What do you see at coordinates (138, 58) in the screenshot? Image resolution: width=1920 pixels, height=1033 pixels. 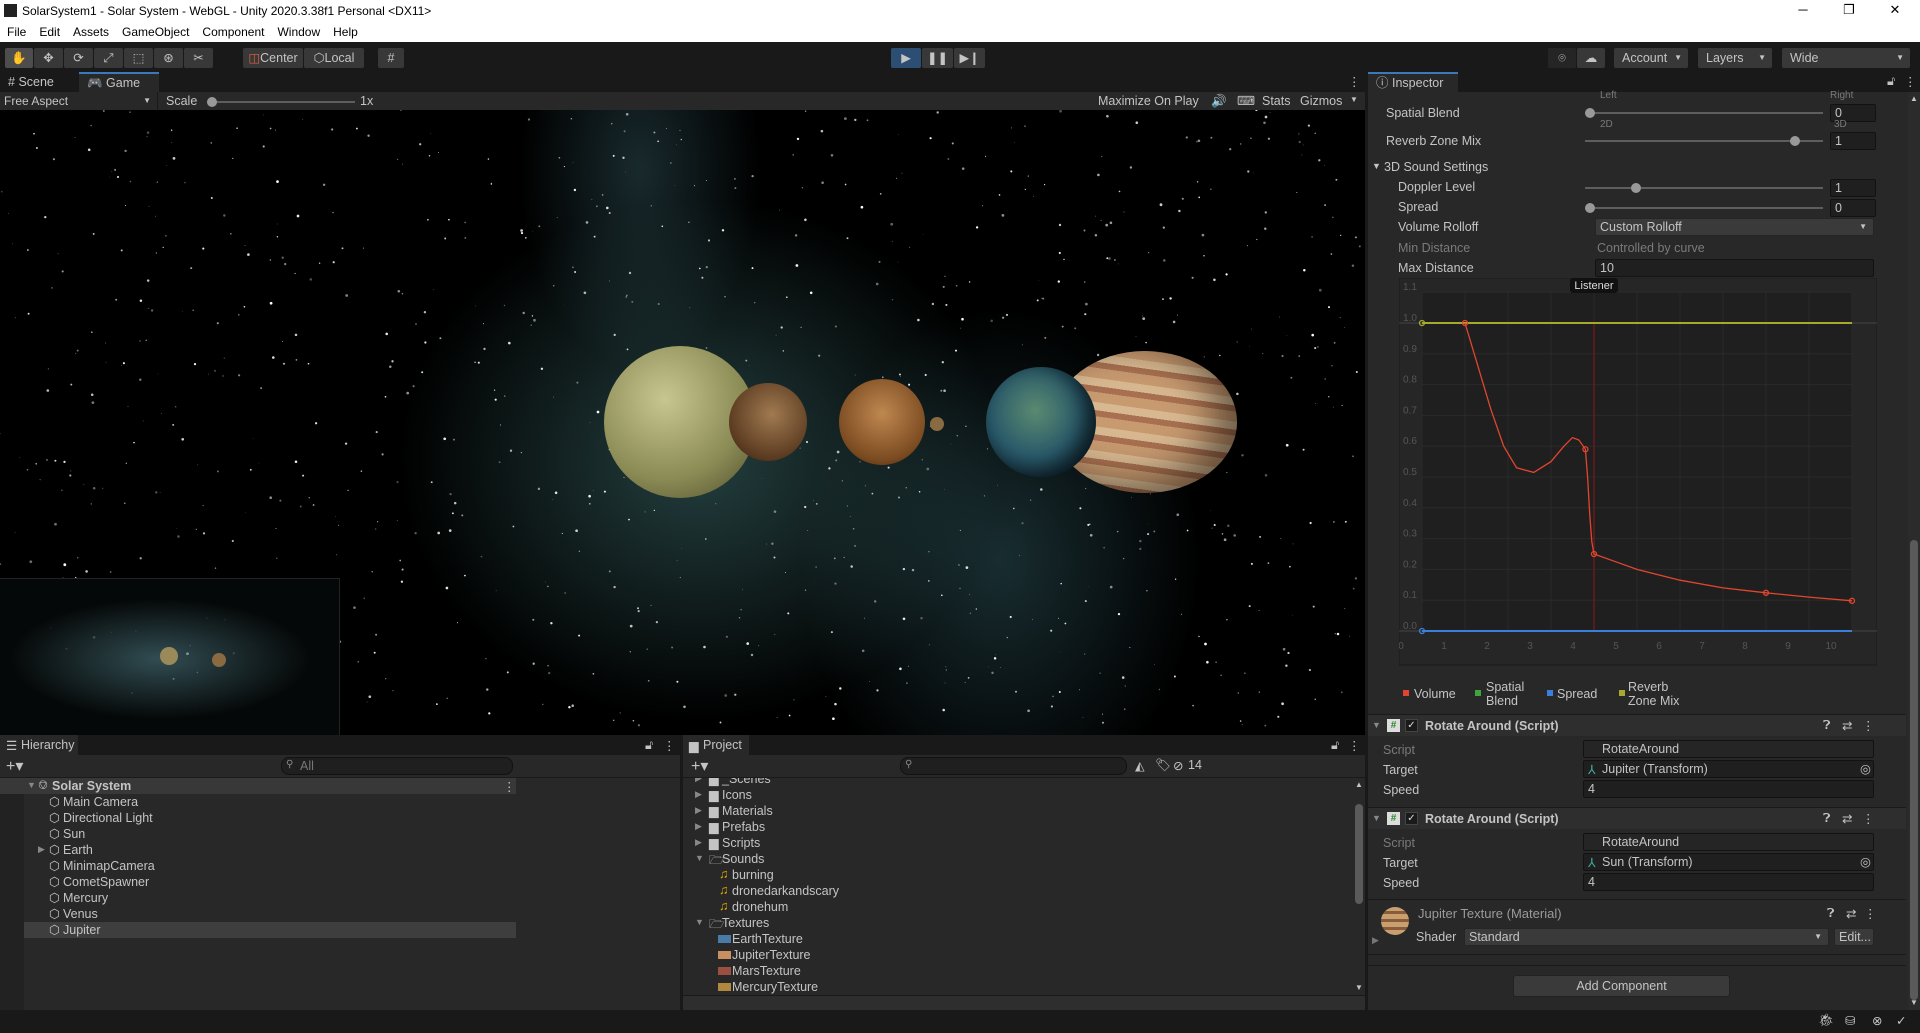 I see `rect-tool-button: ⬚` at bounding box center [138, 58].